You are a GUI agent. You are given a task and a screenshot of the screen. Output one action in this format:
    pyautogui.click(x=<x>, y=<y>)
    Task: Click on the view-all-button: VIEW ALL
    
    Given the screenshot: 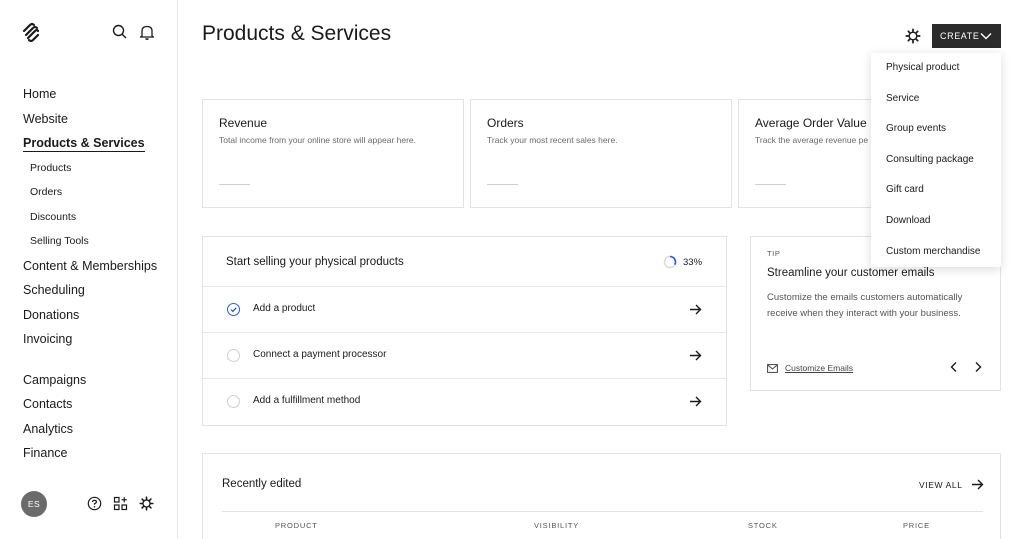 What is the action you would take?
    pyautogui.click(x=951, y=484)
    